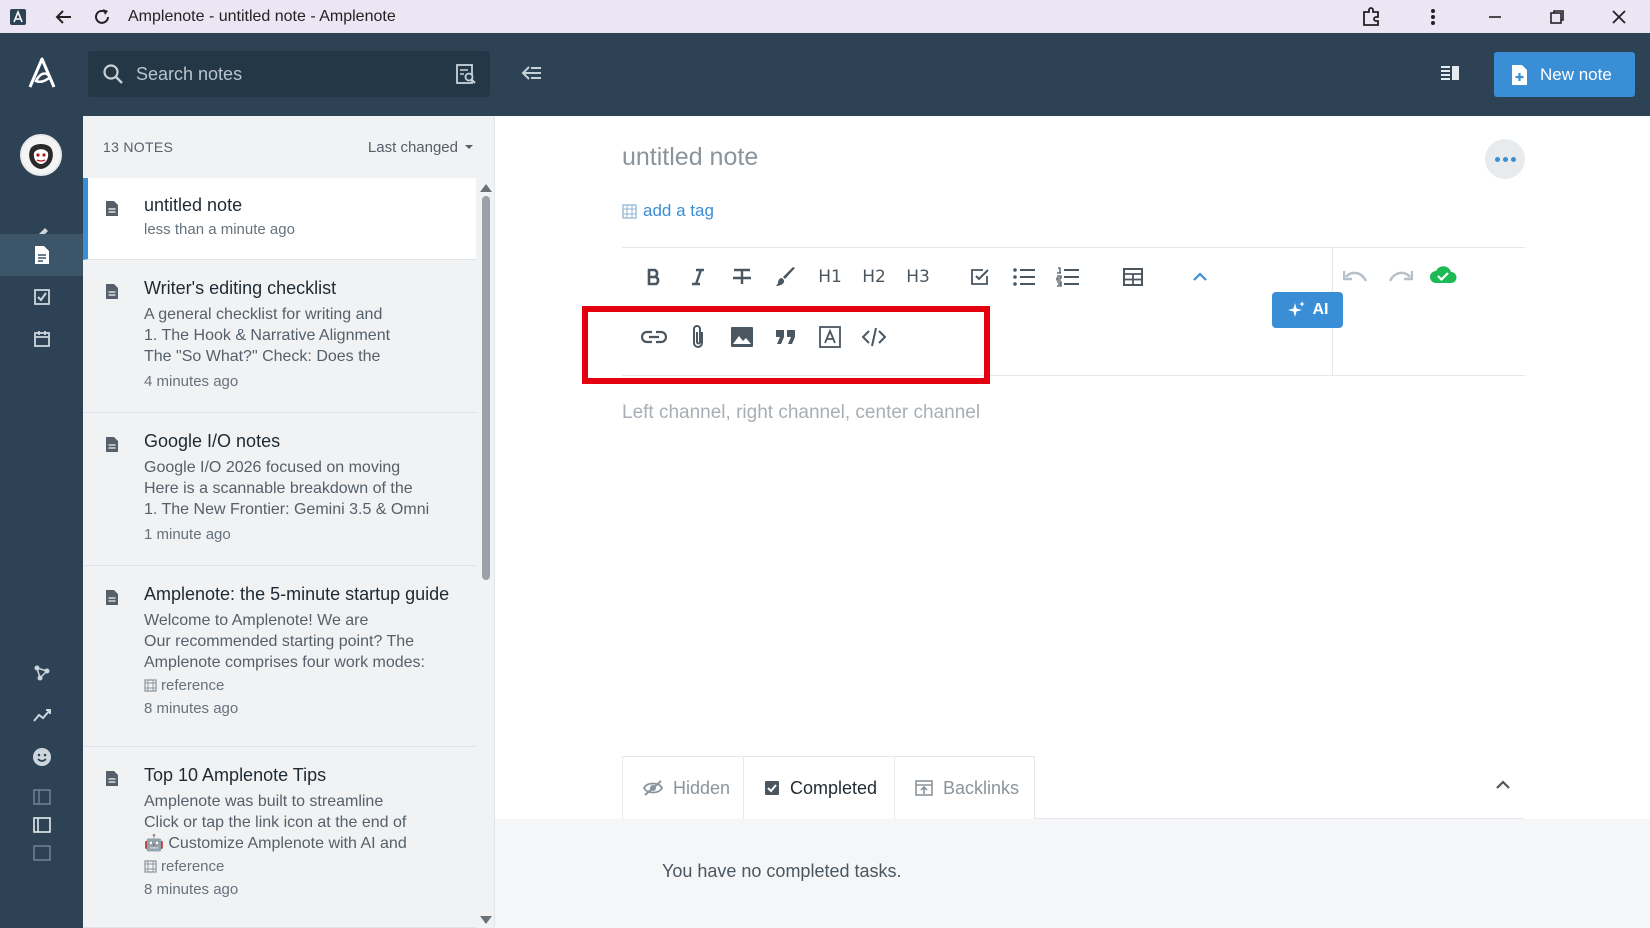  What do you see at coordinates (668, 211) in the screenshot?
I see `add-tag-button: add a tag` at bounding box center [668, 211].